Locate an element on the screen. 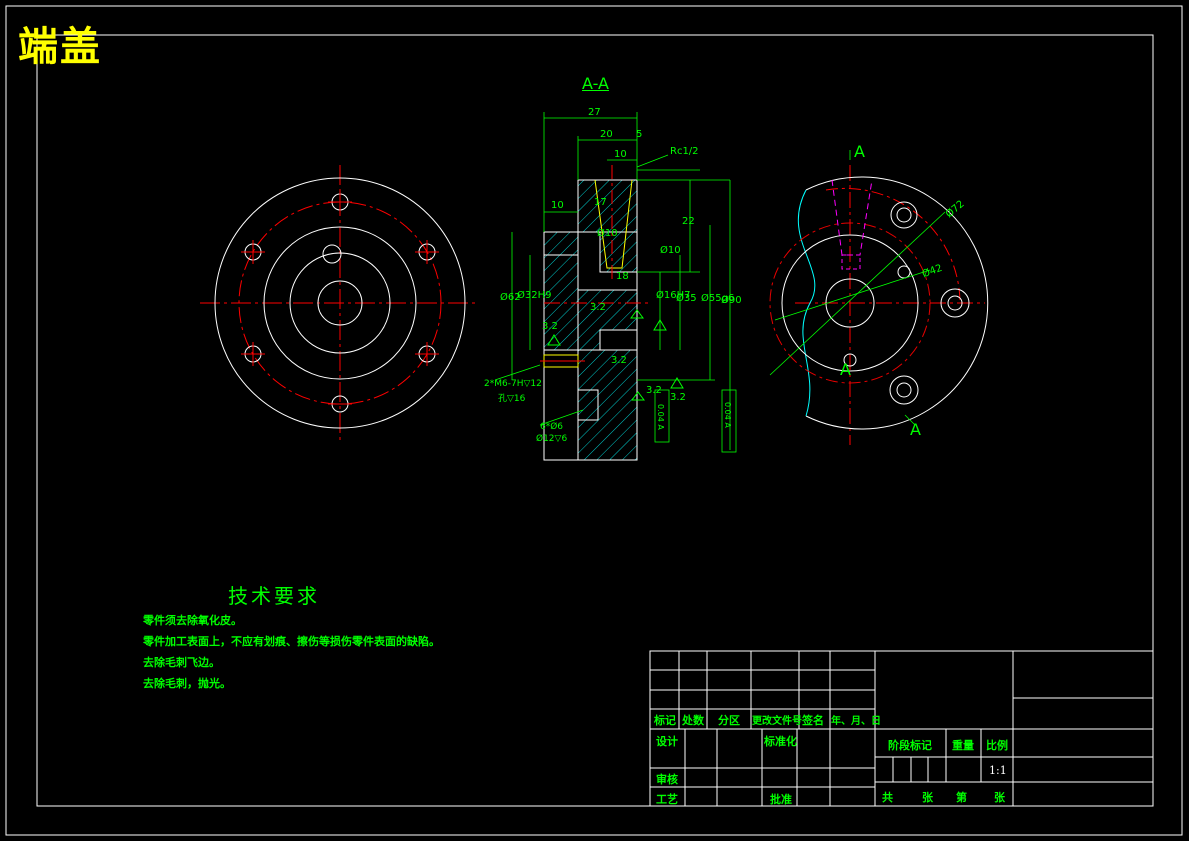  drawing-title: 端盖 is located at coordinates (60, 46).